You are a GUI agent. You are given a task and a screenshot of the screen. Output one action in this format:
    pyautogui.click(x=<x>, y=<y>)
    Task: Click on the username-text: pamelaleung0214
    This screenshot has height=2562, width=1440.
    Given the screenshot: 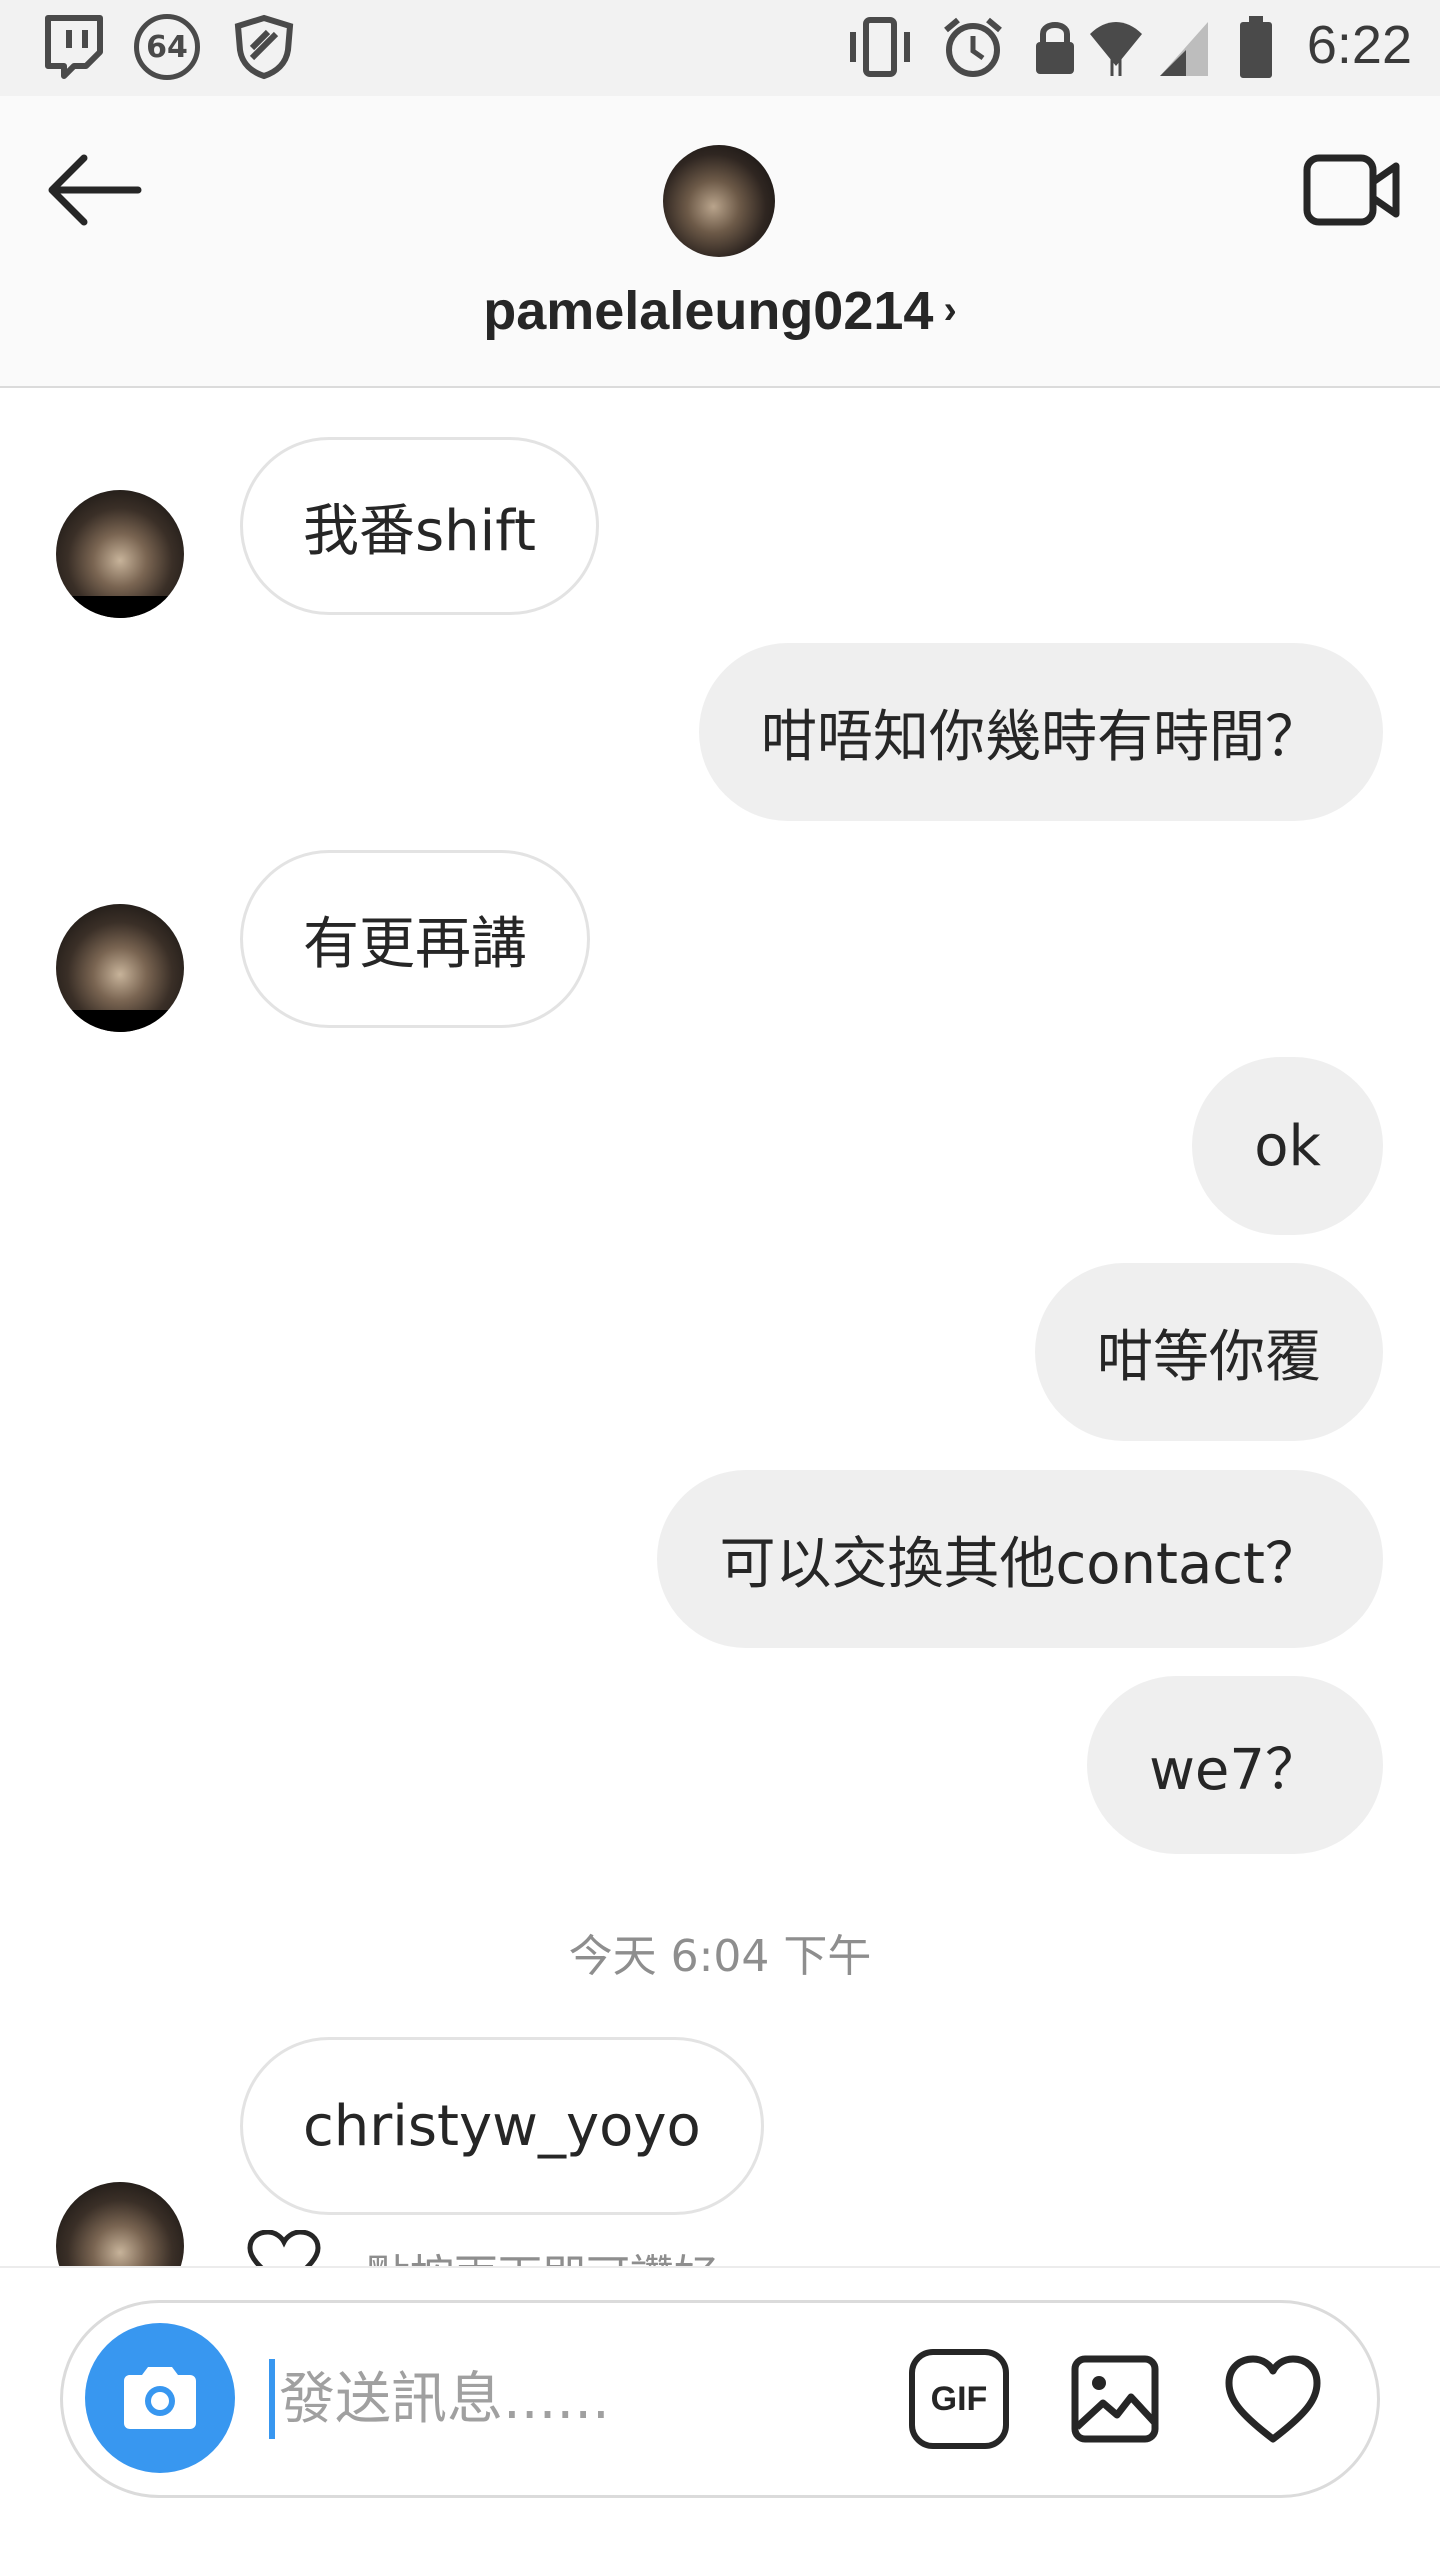 What is the action you would take?
    pyautogui.click(x=708, y=311)
    